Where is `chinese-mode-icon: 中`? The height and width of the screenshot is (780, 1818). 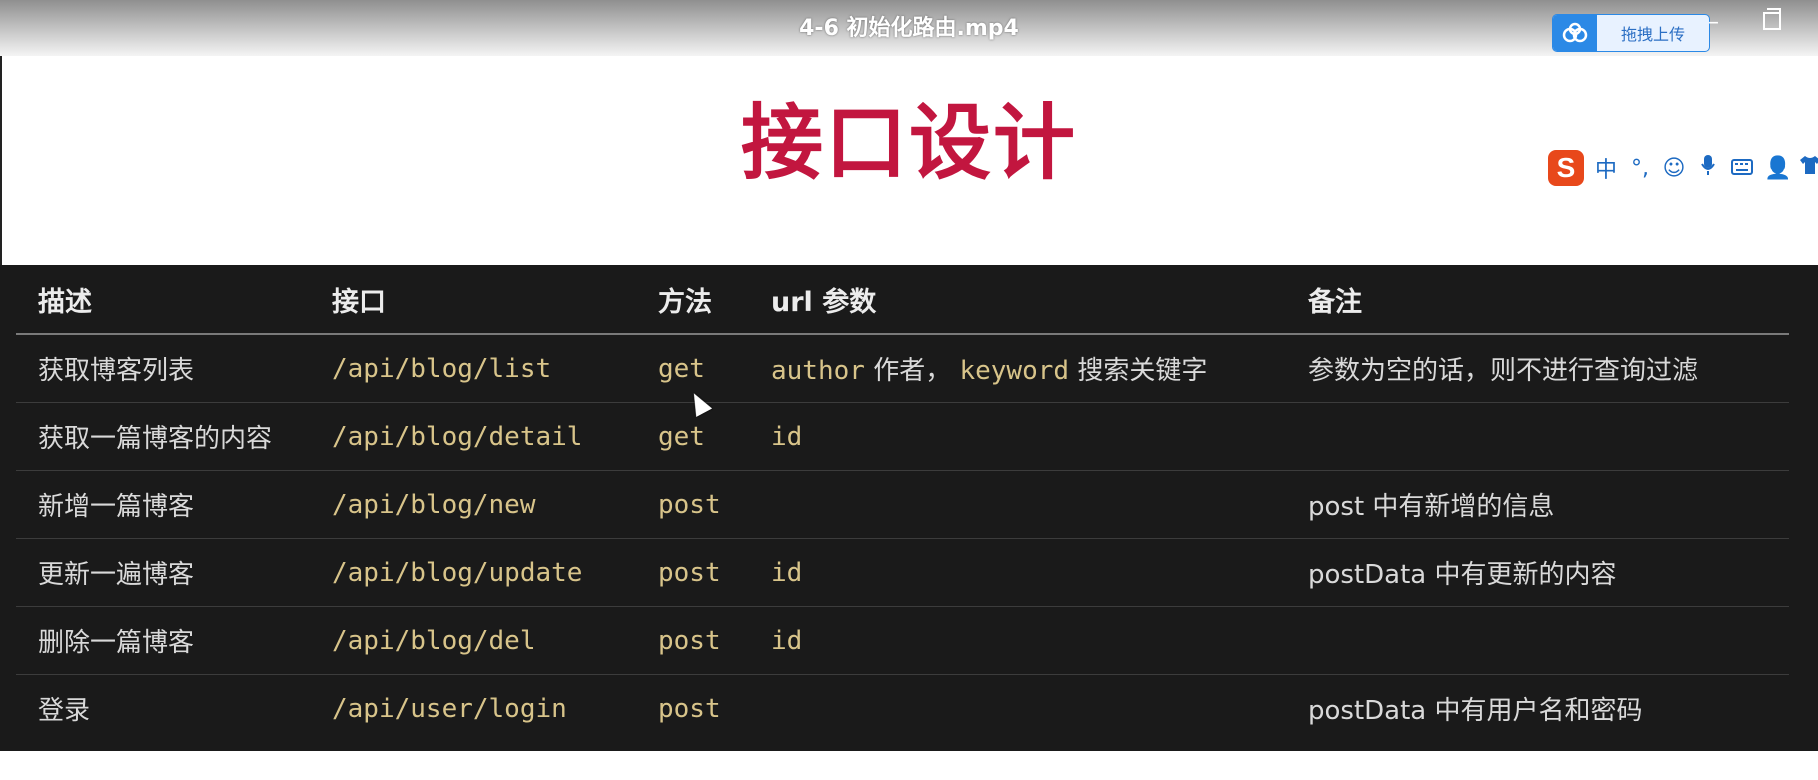
chinese-mode-icon: 中 is located at coordinates (1606, 168).